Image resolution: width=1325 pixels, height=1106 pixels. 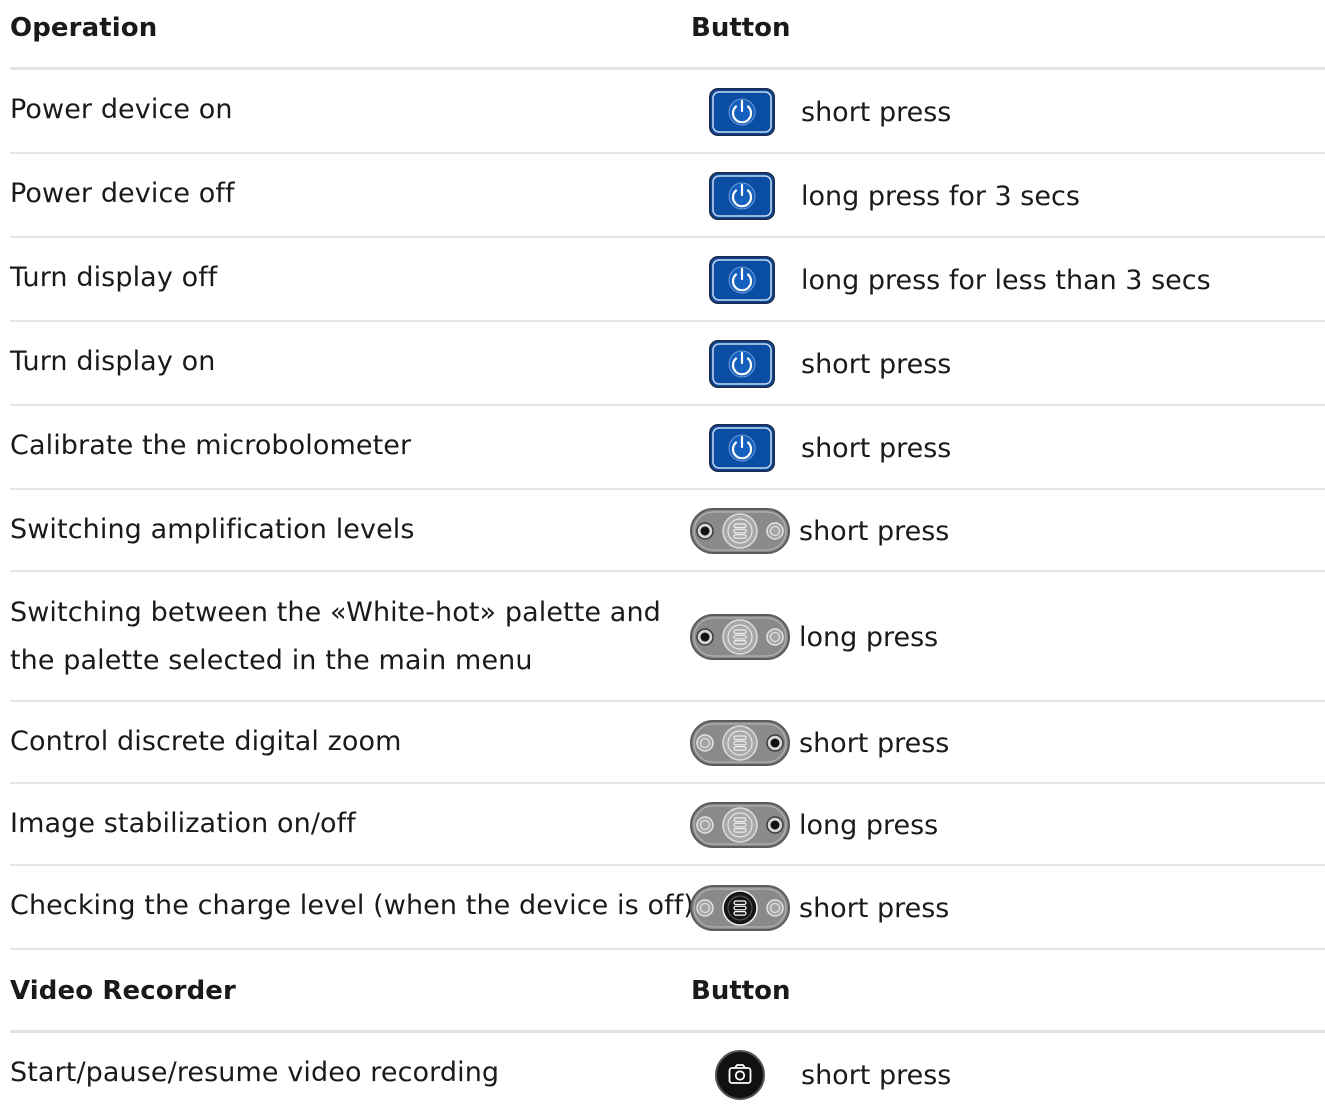 What do you see at coordinates (667, 196) in the screenshot?
I see `table-row: Power device off long press for 3 secs` at bounding box center [667, 196].